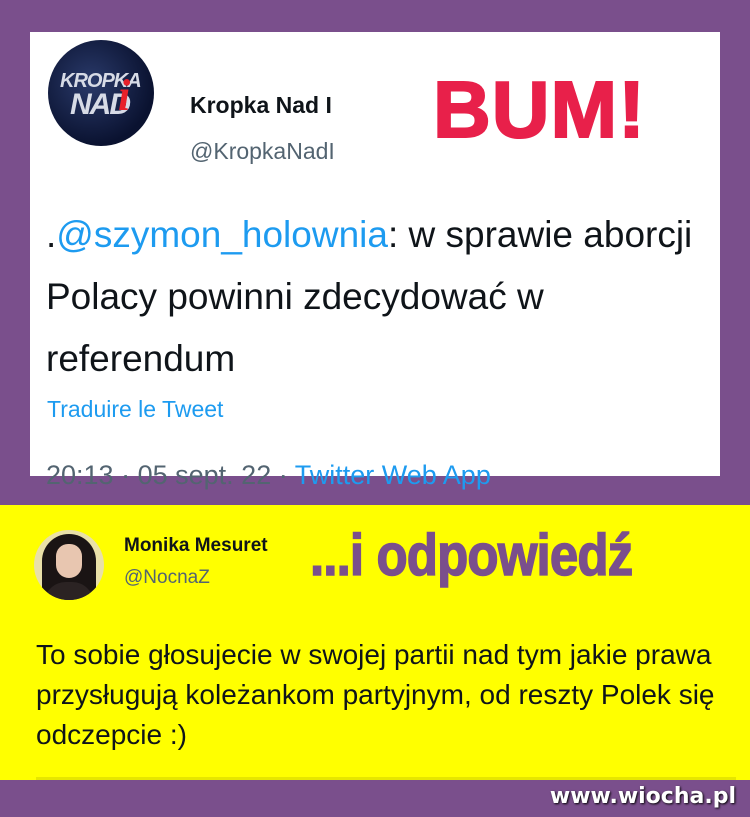 The width and height of the screenshot is (750, 817). I want to click on tweet-text-prefix: ., so click(51, 234).